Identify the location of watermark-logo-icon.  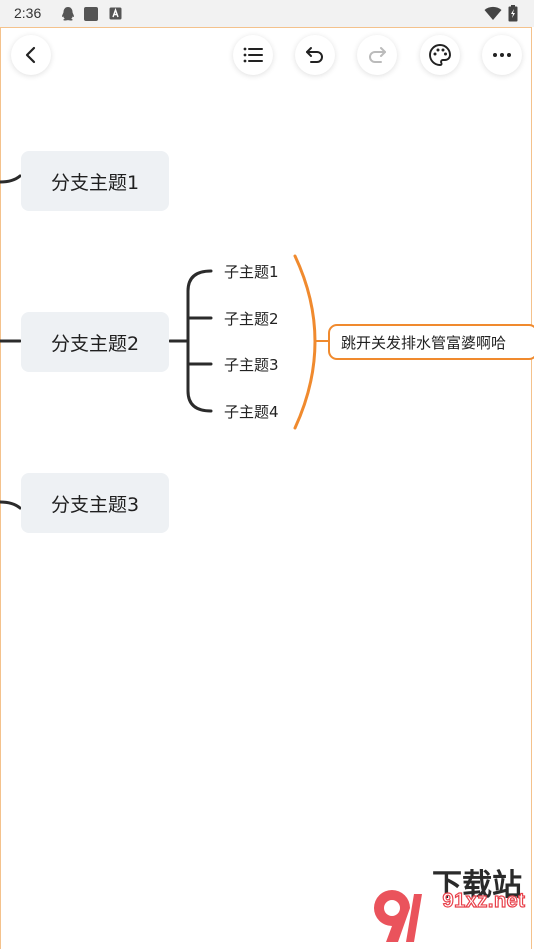
(397, 916).